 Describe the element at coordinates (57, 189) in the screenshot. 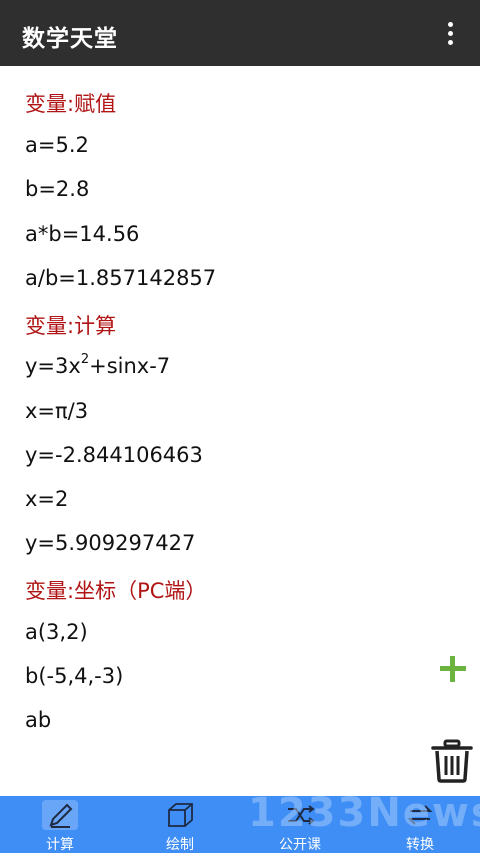

I see `expression-line: b=2.8` at that location.